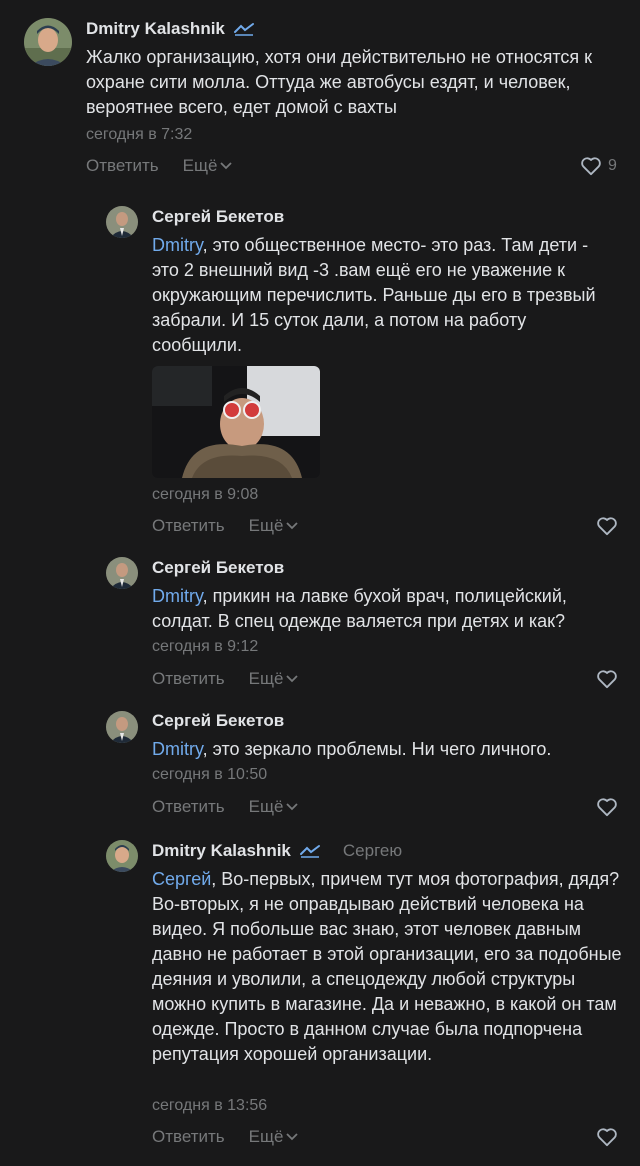 The width and height of the screenshot is (640, 1166). I want to click on timestamp: сегодня в 13:56, so click(209, 1106).